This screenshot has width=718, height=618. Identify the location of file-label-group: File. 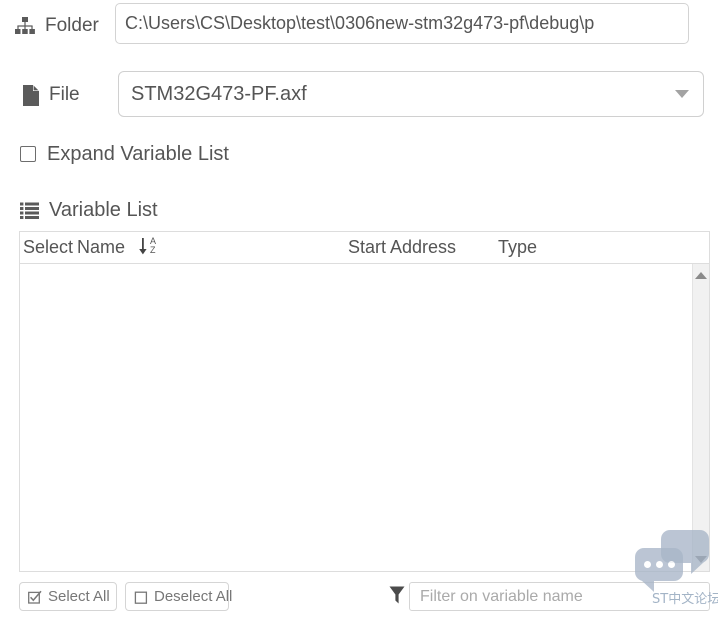
(51, 95).